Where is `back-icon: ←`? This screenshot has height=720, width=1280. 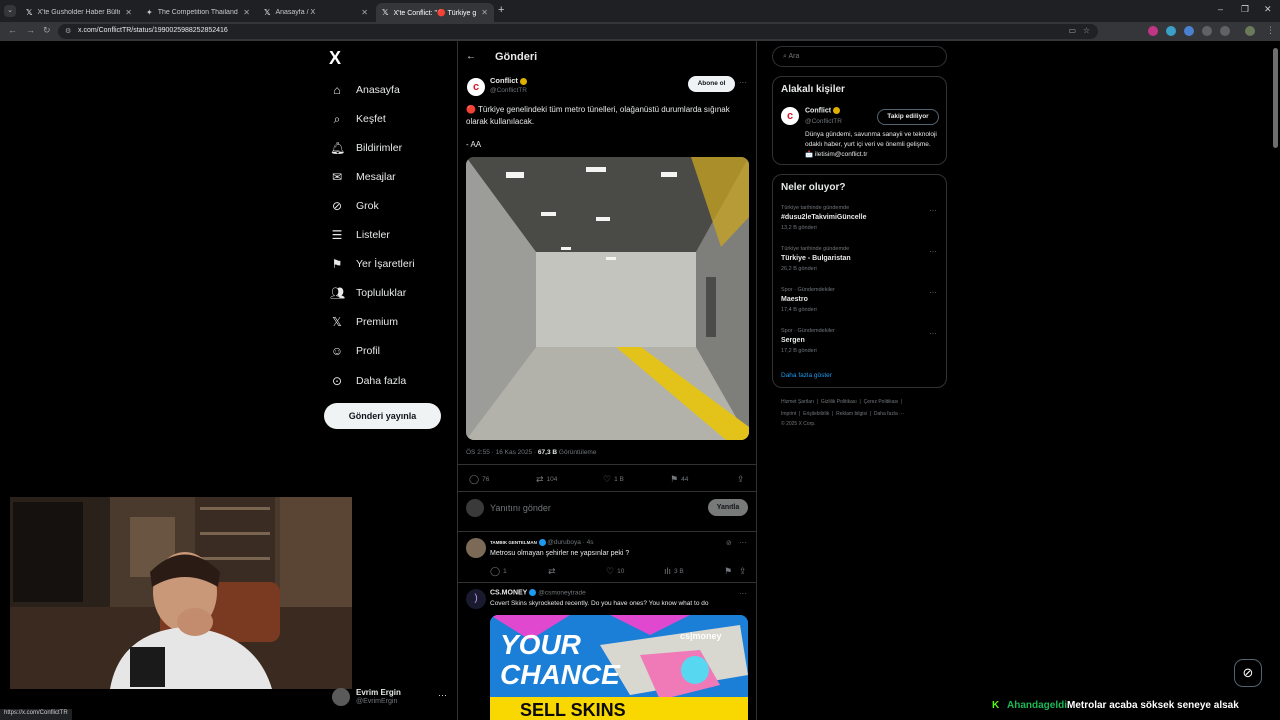 back-icon: ← is located at coordinates (12, 30).